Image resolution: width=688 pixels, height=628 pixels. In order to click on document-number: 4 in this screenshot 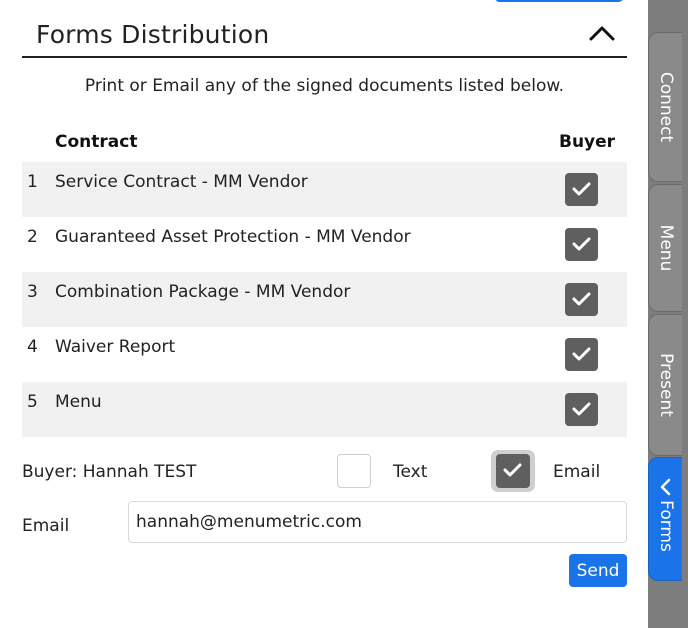, I will do `click(32, 347)`.